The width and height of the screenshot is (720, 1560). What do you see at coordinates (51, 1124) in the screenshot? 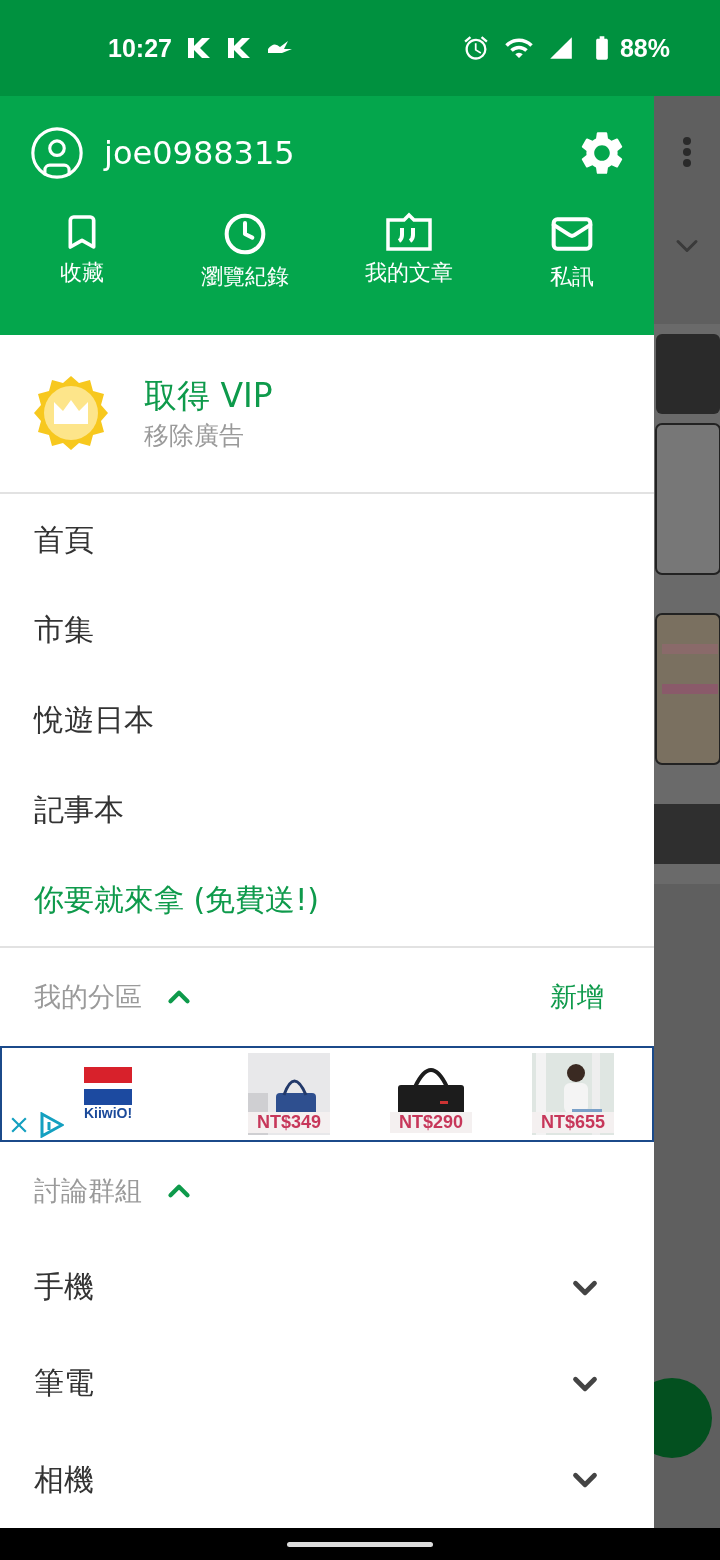
I see `ad-info-icon` at bounding box center [51, 1124].